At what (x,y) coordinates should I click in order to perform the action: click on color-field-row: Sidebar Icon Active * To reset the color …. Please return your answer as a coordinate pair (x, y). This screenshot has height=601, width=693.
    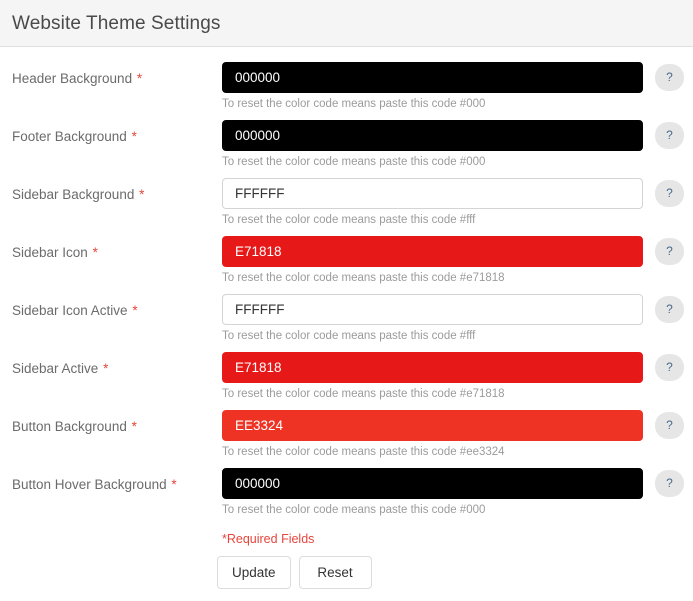
    Looking at the image, I should click on (346, 323).